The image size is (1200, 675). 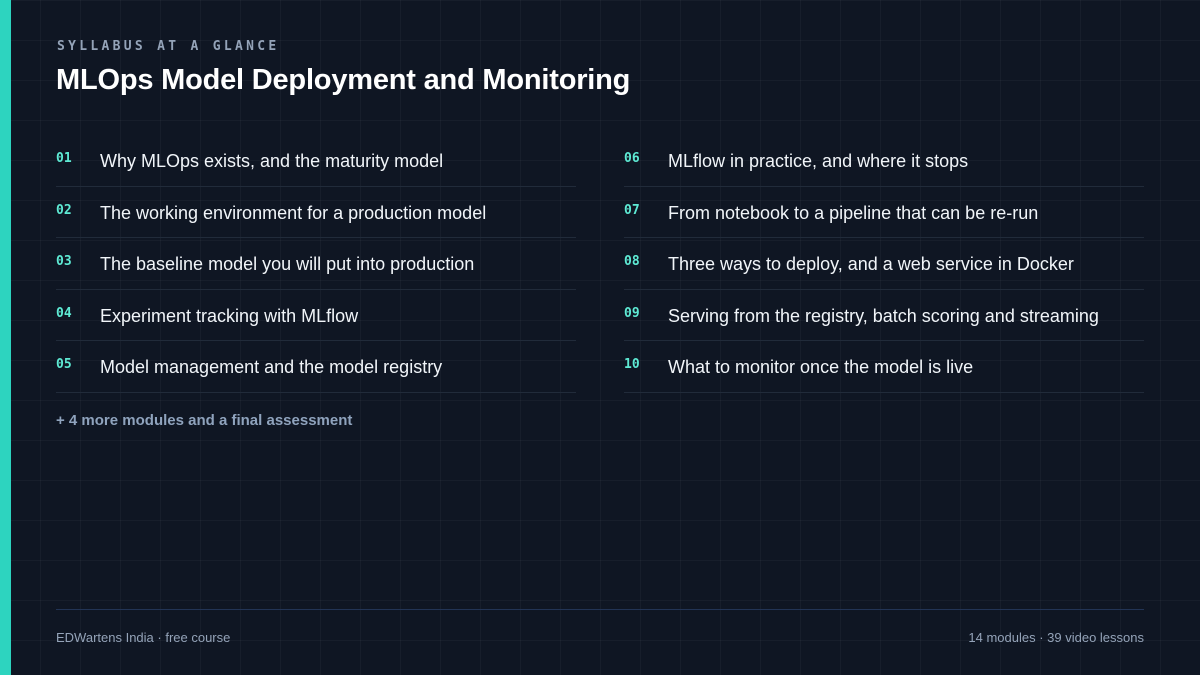 I want to click on footer-brand: EDWartens India · free course, so click(x=143, y=637).